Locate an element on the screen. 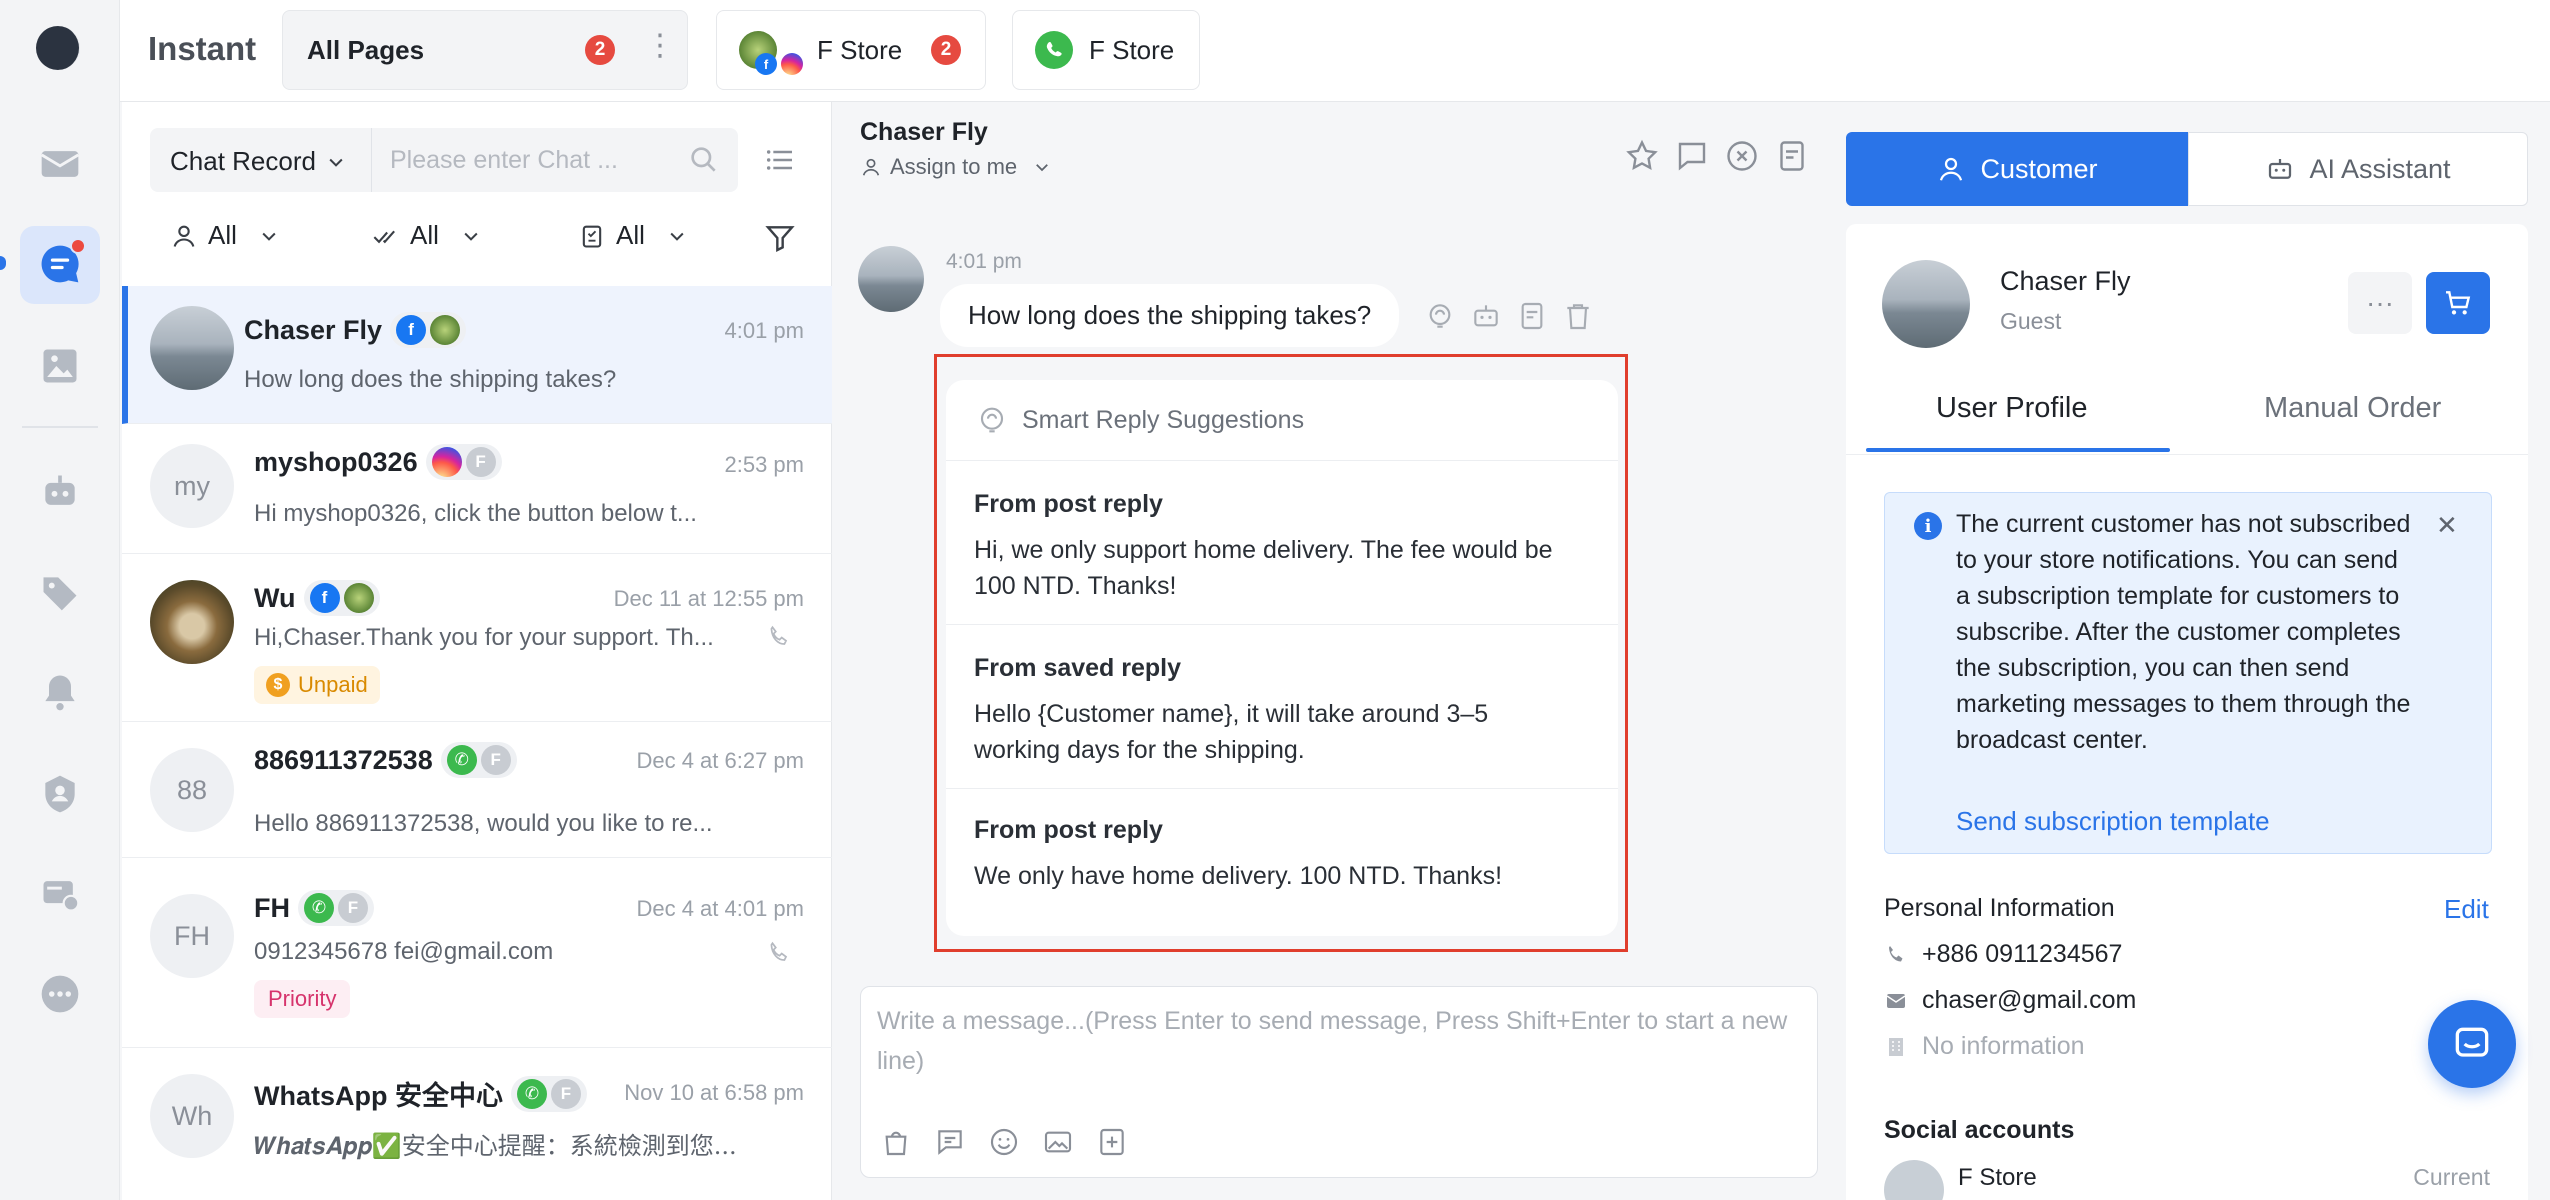  personal-info-title: Personal Information is located at coordinates (1999, 908).